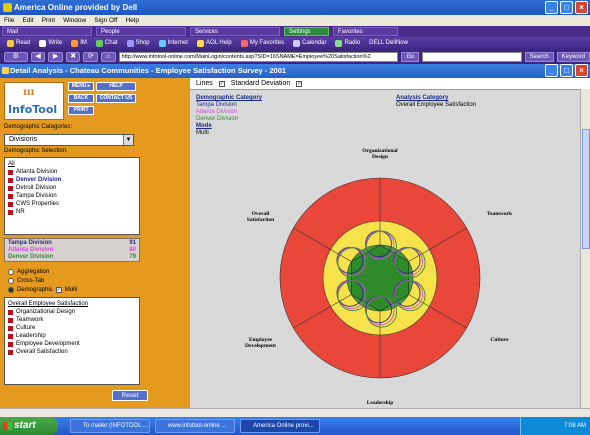 This screenshot has height=435, width=590. Describe the element at coordinates (34, 101) in the screenshot. I see `infotool-logo: ɪɪɪ InfoTool` at that location.